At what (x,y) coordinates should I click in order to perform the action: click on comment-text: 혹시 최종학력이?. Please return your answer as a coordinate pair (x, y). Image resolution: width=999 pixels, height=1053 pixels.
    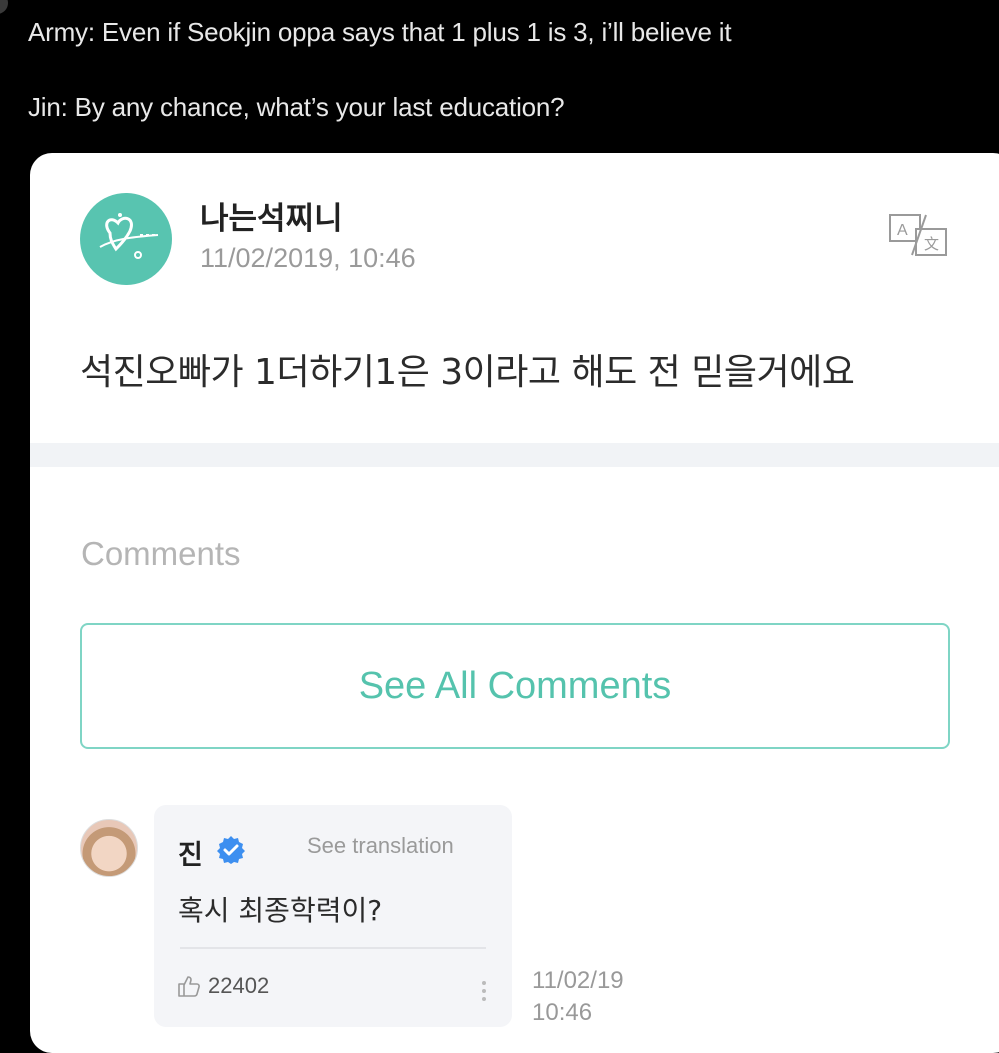
    Looking at the image, I should click on (280, 910).